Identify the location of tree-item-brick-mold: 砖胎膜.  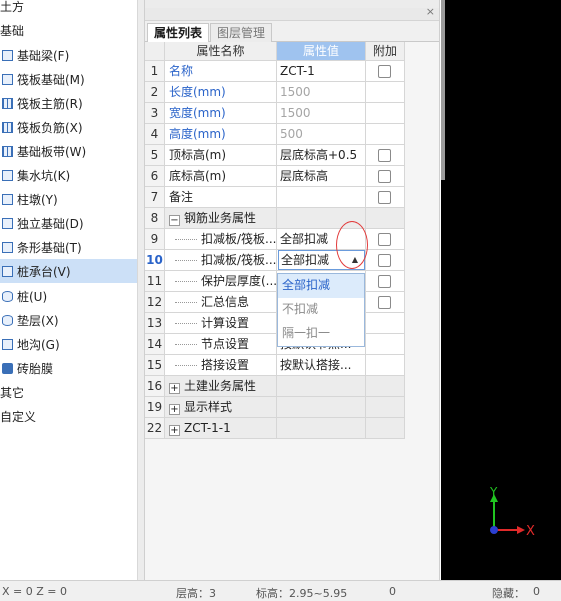
(68, 368).